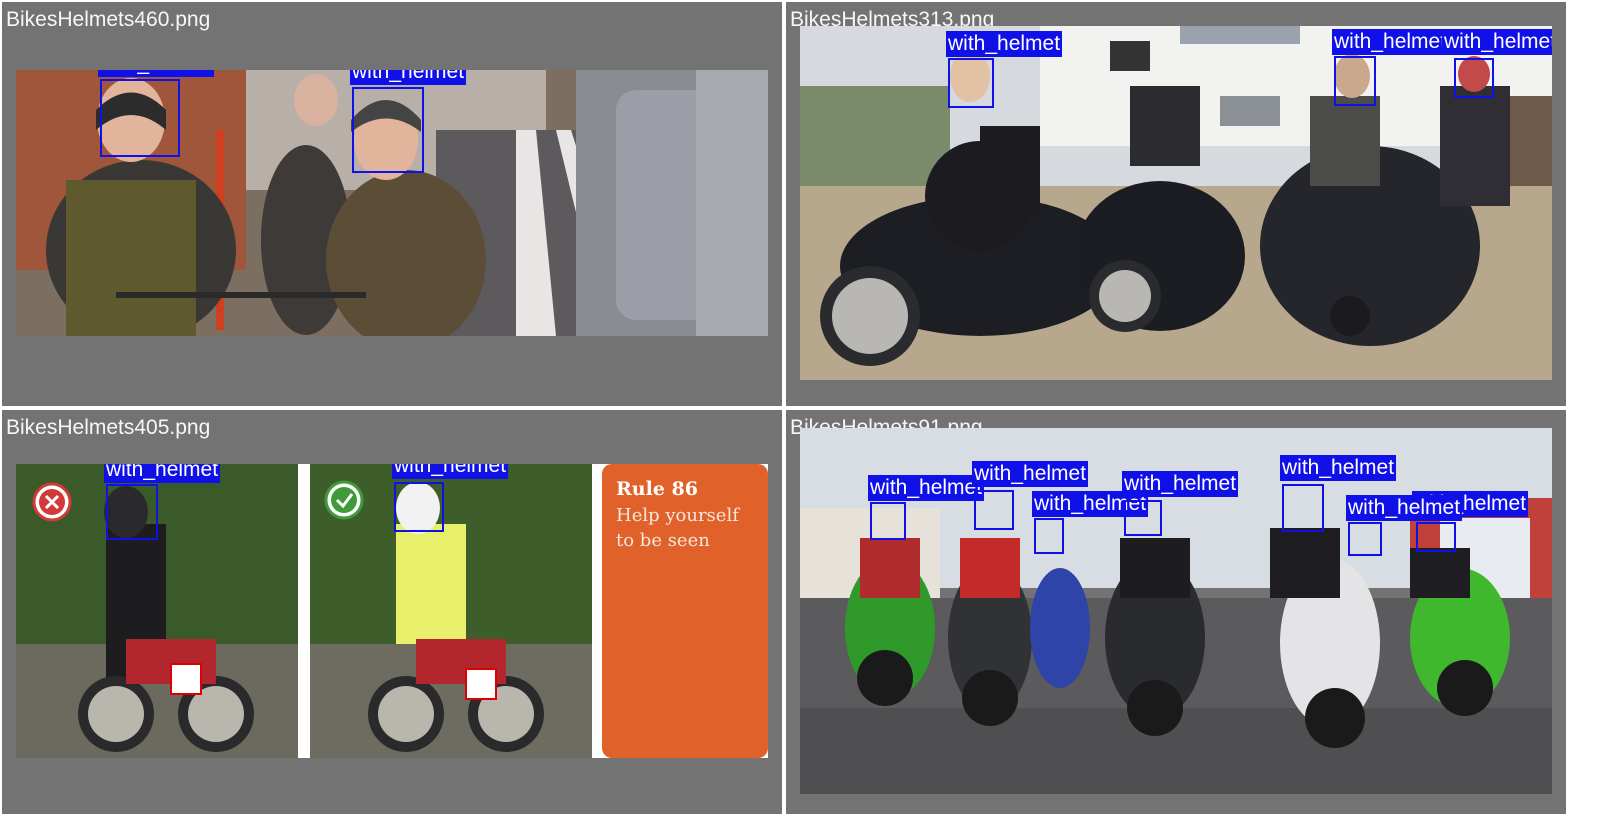 The width and height of the screenshot is (1600, 832). I want to click on panel-filename: BikesHelmets405.png, so click(108, 427).